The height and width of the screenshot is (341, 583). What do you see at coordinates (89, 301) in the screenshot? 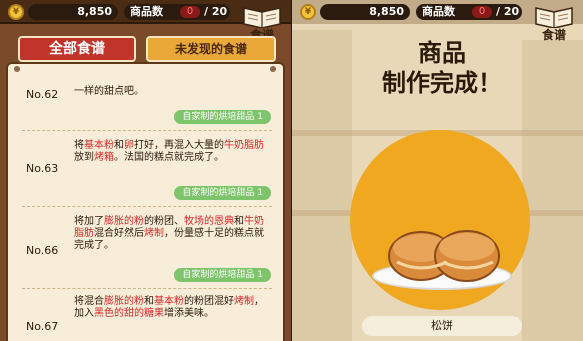
I see `description-text: 将混合` at bounding box center [89, 301].